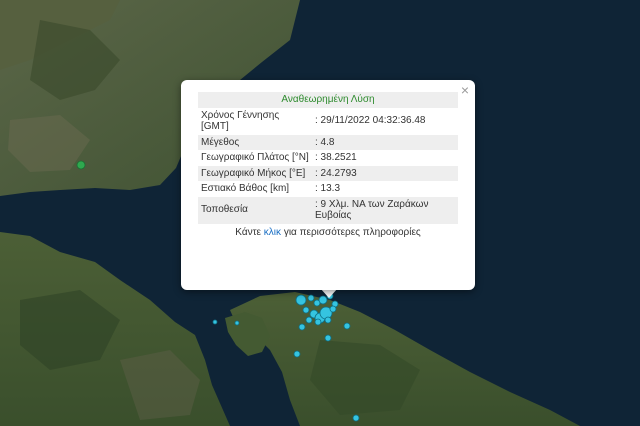  Describe the element at coordinates (352, 232) in the screenshot. I see `more-suffix: για περισσότερες πληροφορίες` at that location.